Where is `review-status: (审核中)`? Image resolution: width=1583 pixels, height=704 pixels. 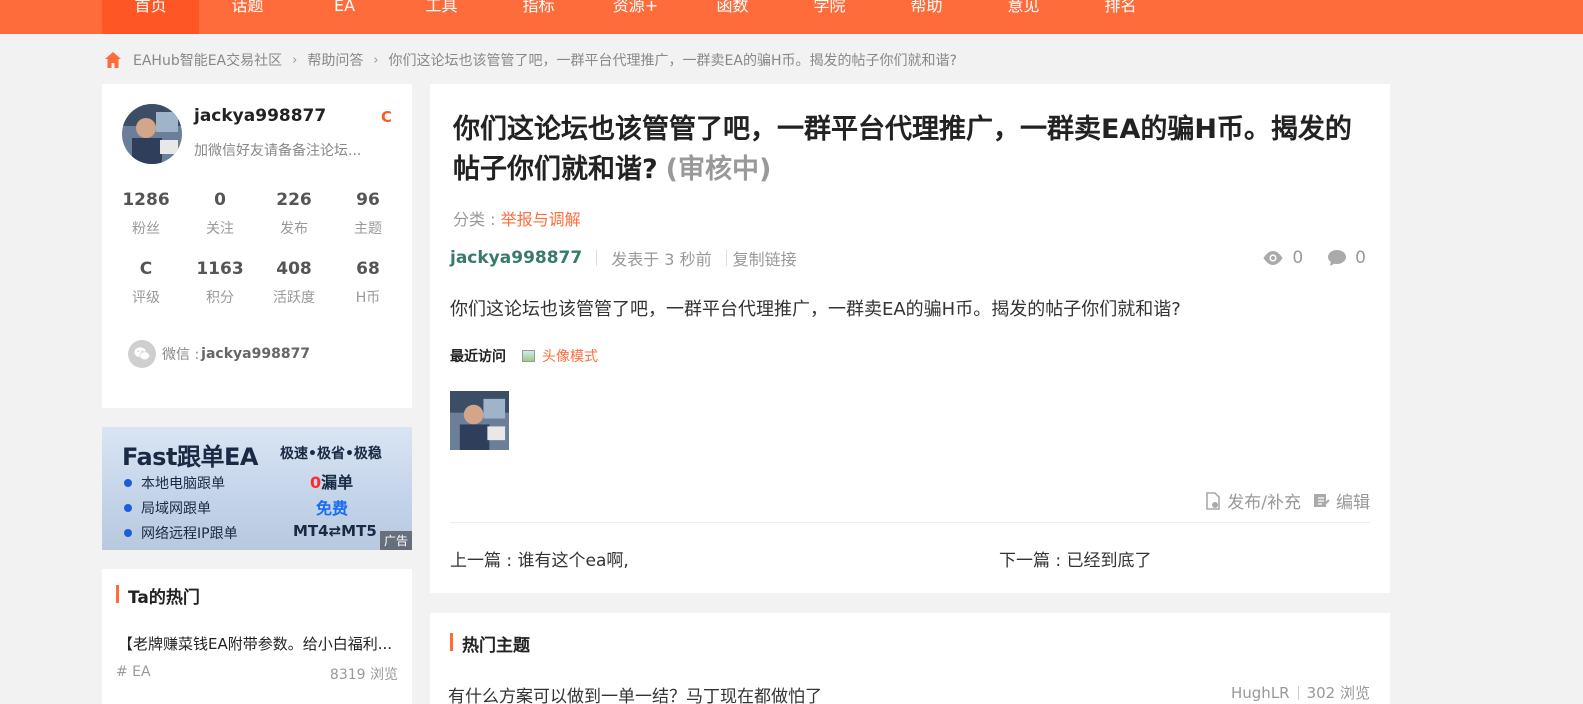 review-status: (审核中) is located at coordinates (718, 169).